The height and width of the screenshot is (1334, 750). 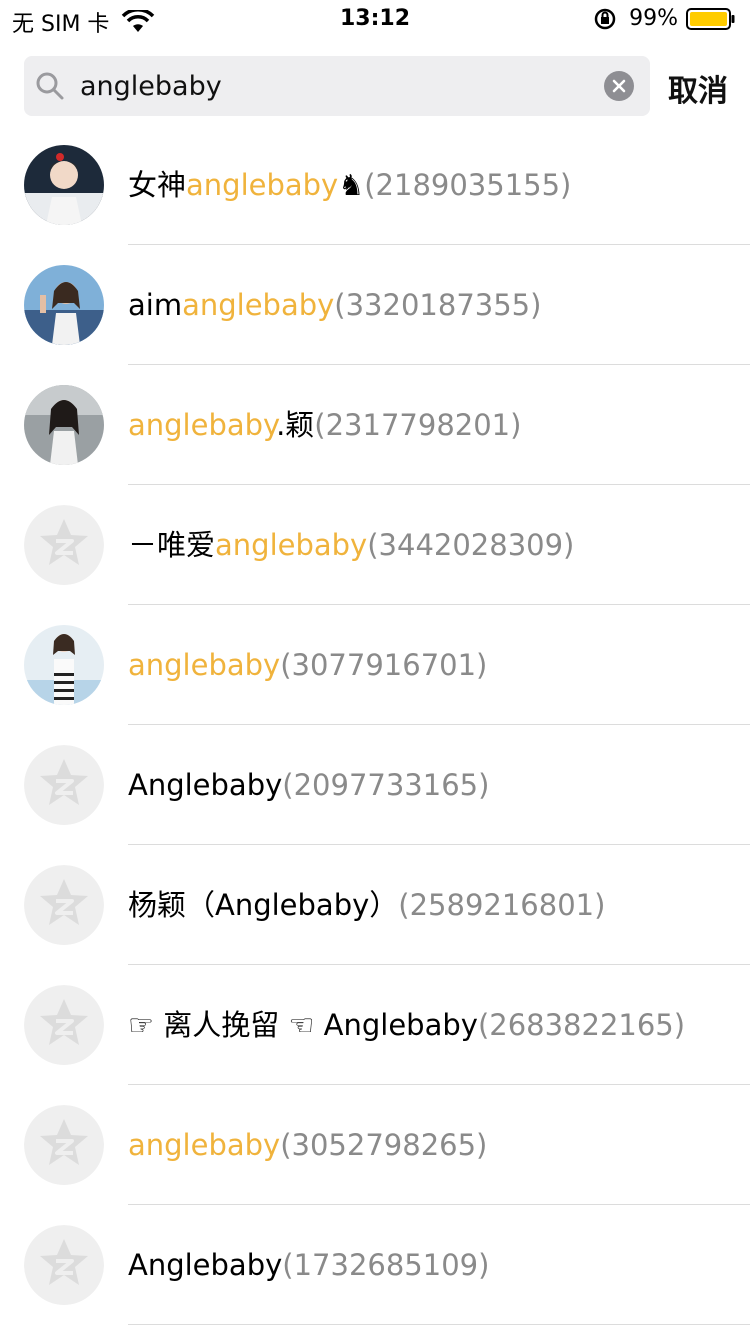 I want to click on result-account-number: (3052798265), so click(x=384, y=1145).